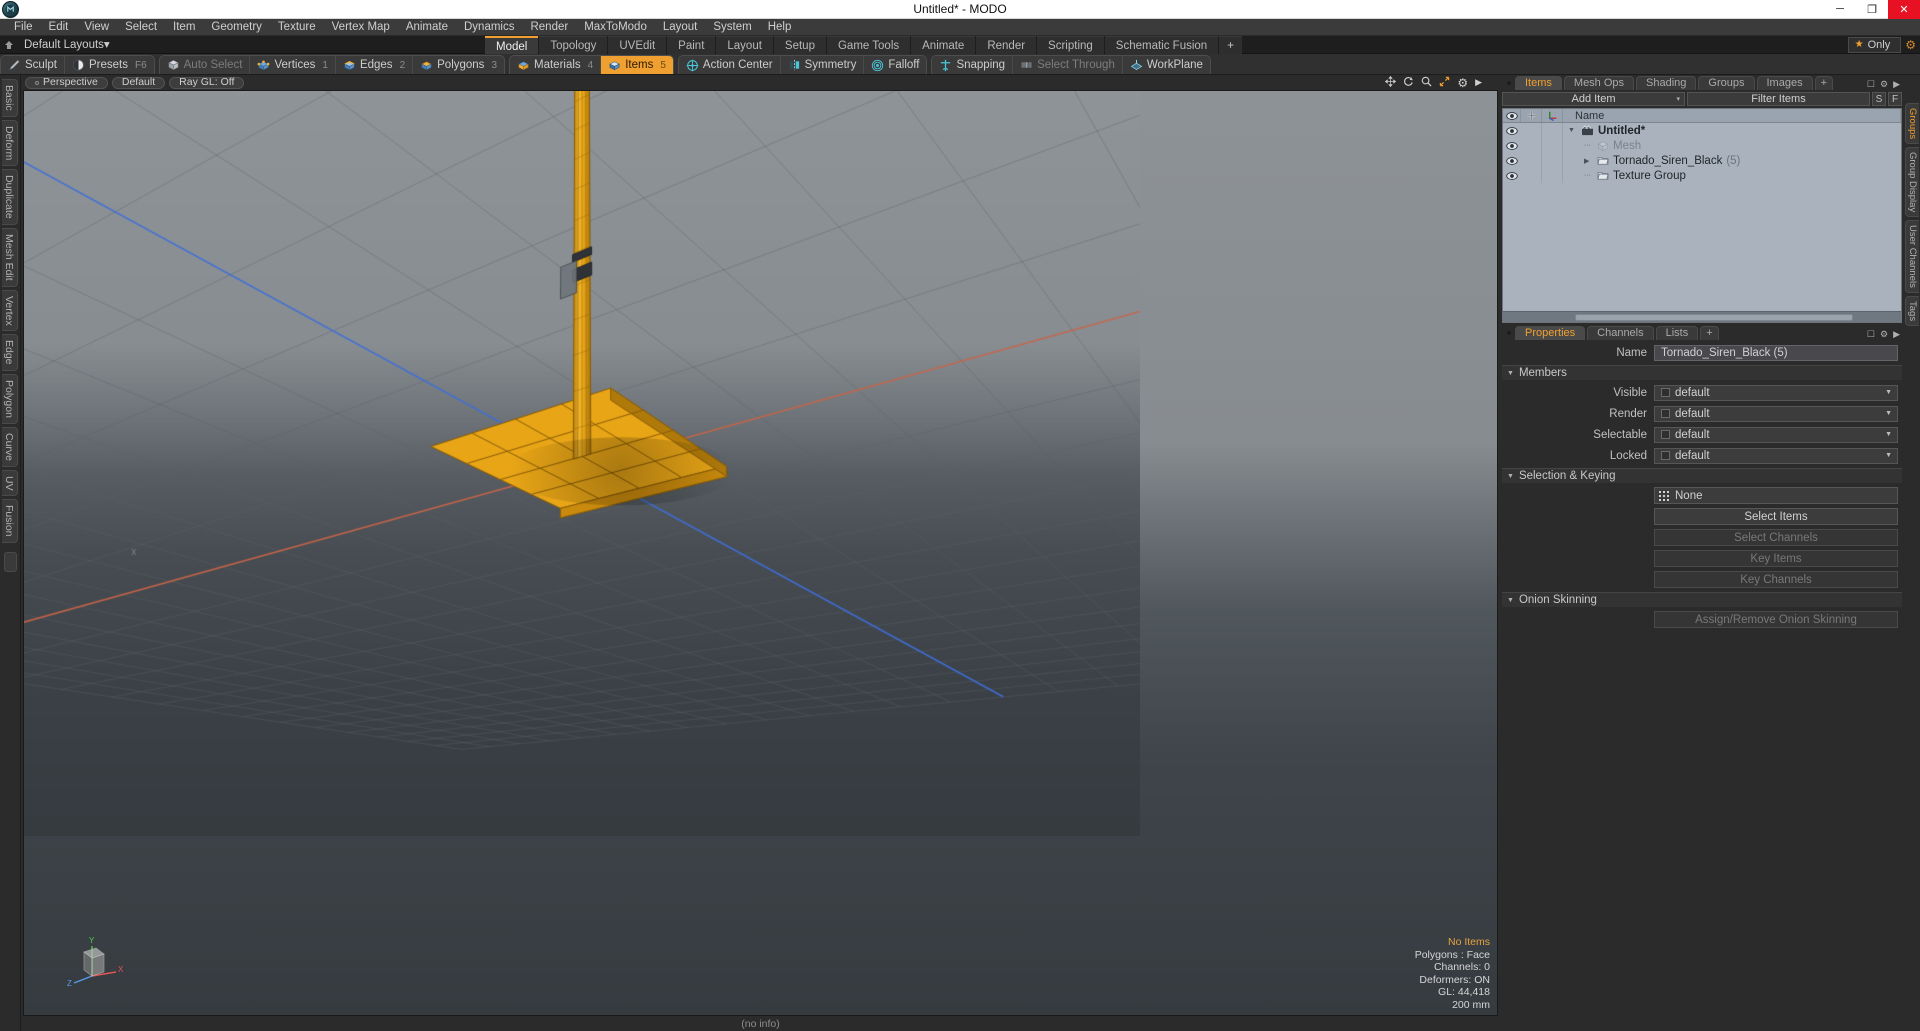 The height and width of the screenshot is (1031, 1920). What do you see at coordinates (1408, 83) in the screenshot?
I see `rotate-icon` at bounding box center [1408, 83].